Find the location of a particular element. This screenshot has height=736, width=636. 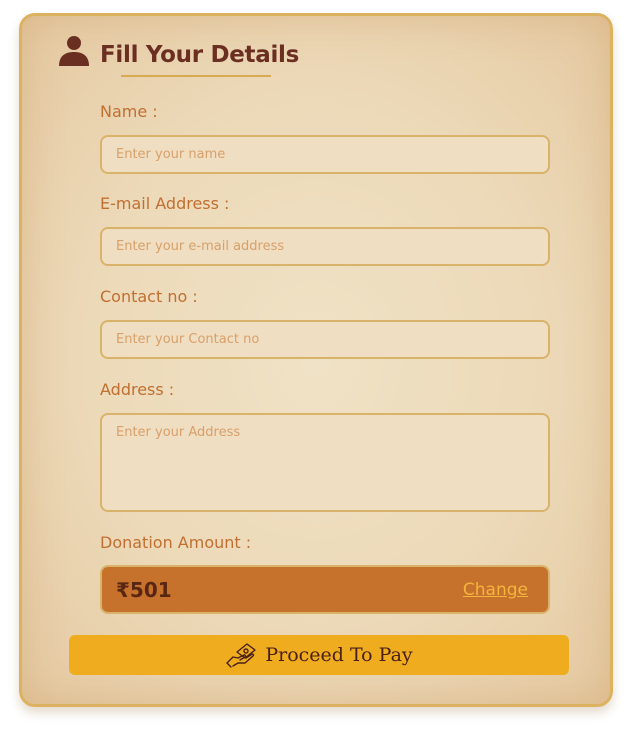

address-textarea is located at coordinates (325, 462).